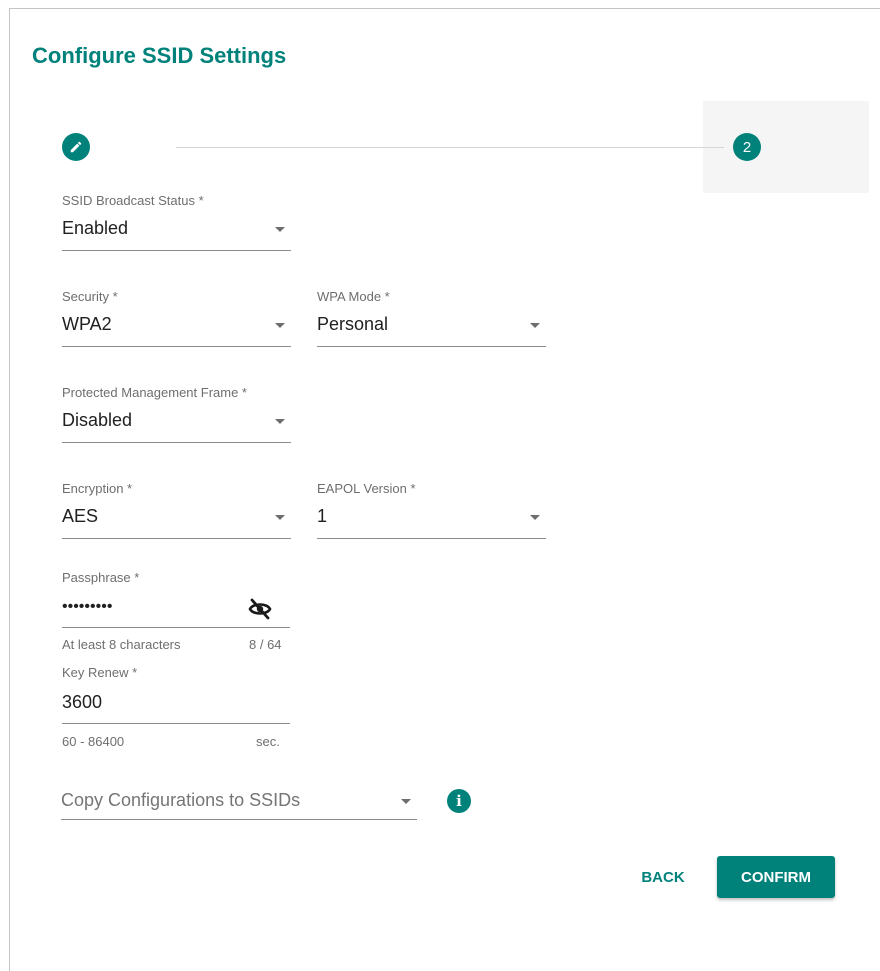 This screenshot has width=880, height=971. I want to click on encryption-label: Encryption *, so click(97, 488).